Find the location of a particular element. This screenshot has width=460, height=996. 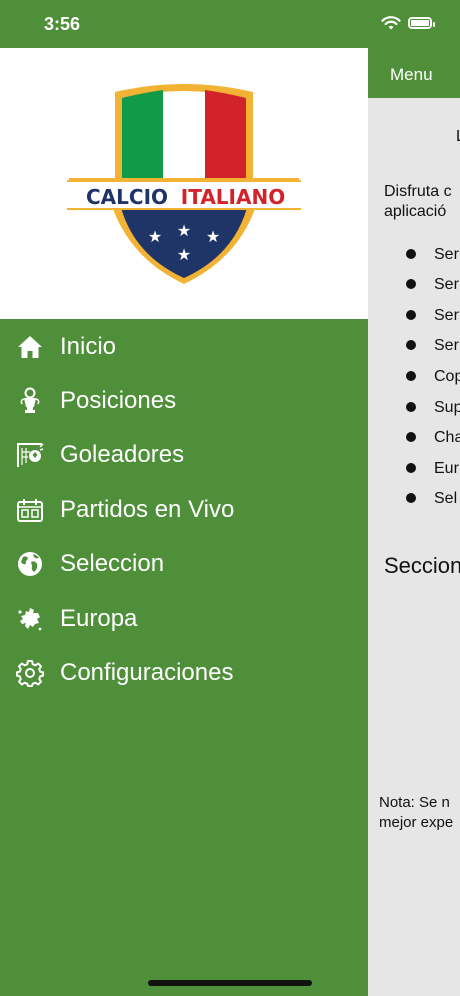

list-item: Sel is located at coordinates (446, 498).